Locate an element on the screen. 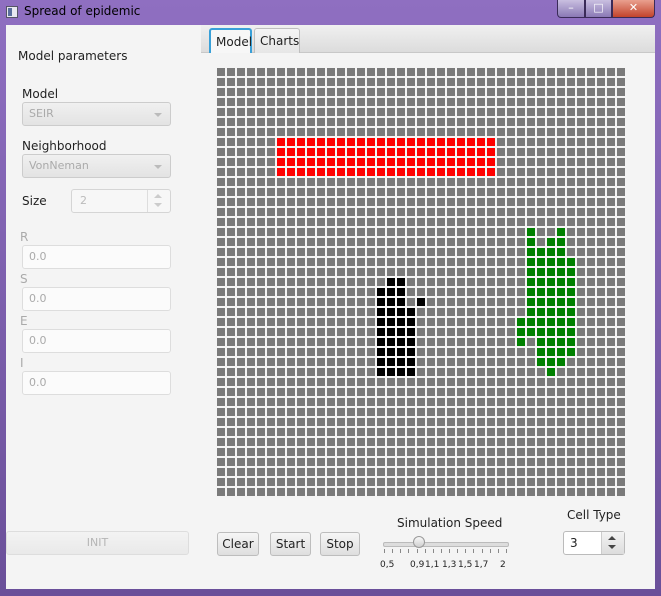 The image size is (661, 596). grid-cell-black is located at coordinates (391, 362).